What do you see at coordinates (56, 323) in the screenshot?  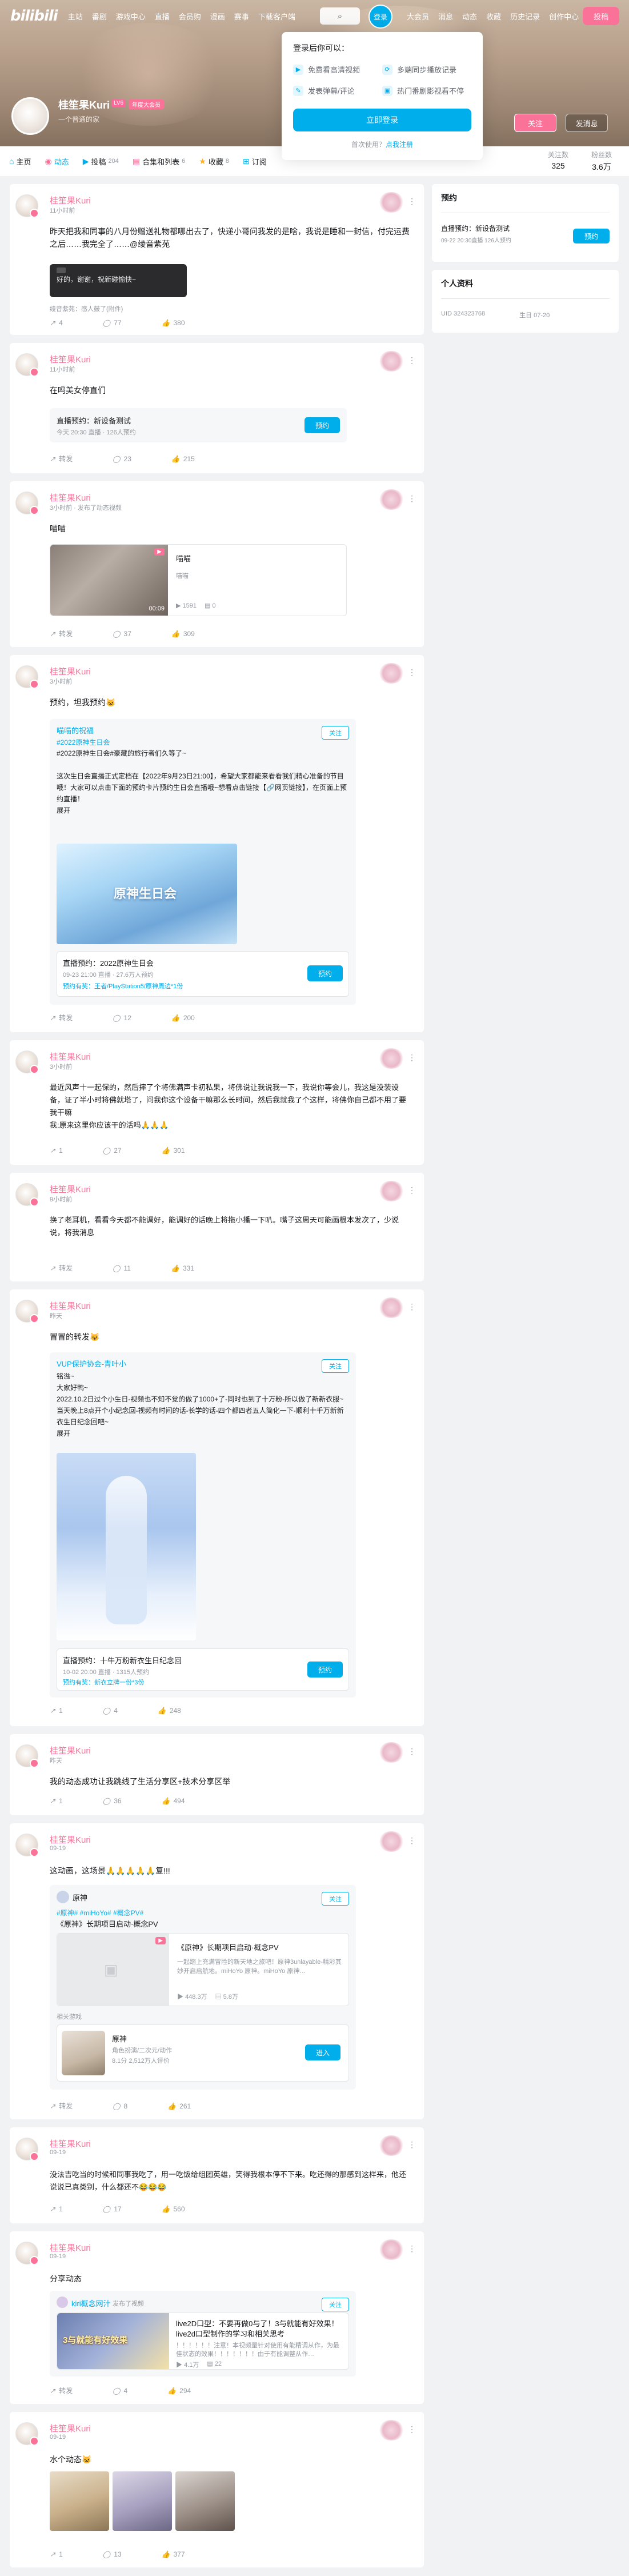 I see `share-button: ↗ 4` at bounding box center [56, 323].